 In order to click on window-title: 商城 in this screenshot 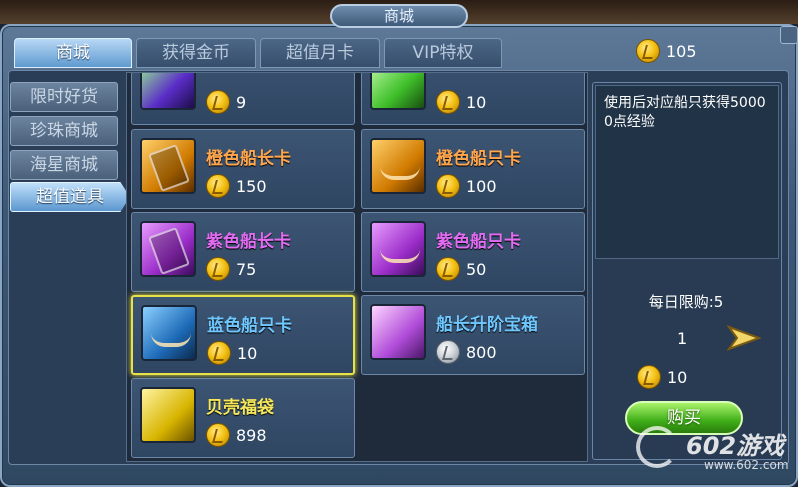, I will do `click(399, 16)`.